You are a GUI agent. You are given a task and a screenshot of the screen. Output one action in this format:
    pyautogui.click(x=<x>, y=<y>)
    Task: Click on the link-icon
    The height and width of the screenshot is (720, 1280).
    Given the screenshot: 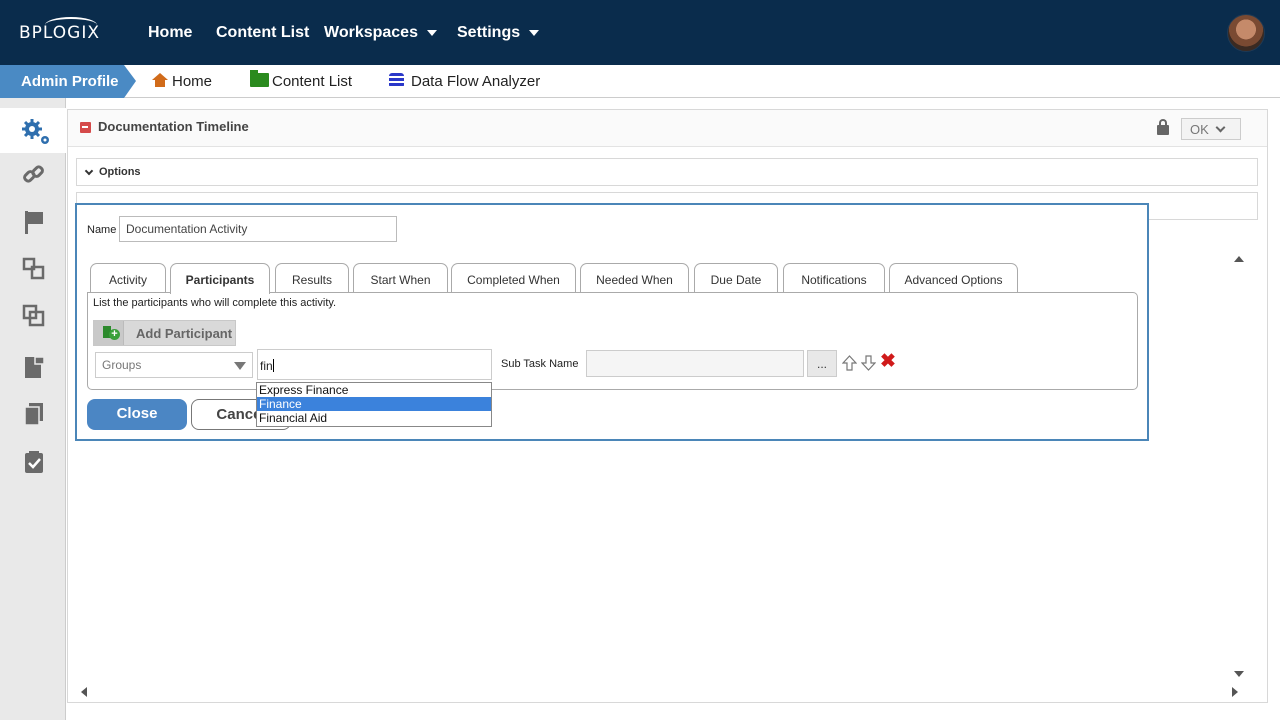 What is the action you would take?
    pyautogui.click(x=34, y=177)
    